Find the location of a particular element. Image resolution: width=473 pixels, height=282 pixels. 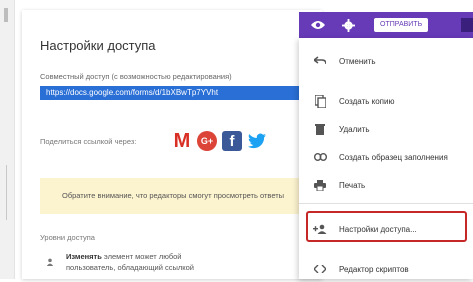

access-level-line2: пользователь, обладающий ссылкой is located at coordinates (130, 267).